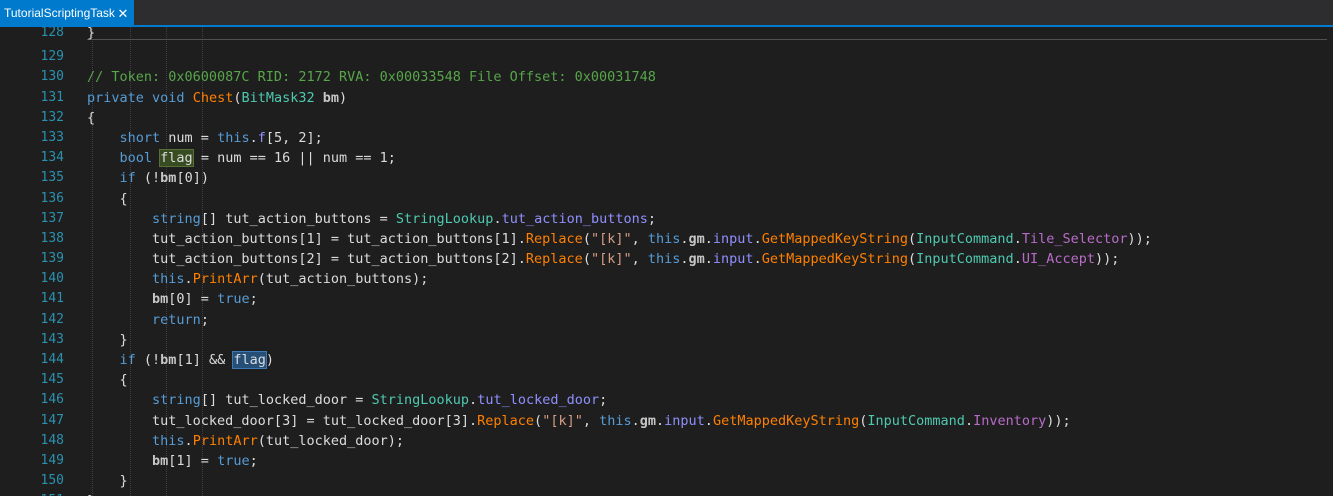 The width and height of the screenshot is (1333, 496). What do you see at coordinates (52, 57) in the screenshot?
I see `line-number: 129` at bounding box center [52, 57].